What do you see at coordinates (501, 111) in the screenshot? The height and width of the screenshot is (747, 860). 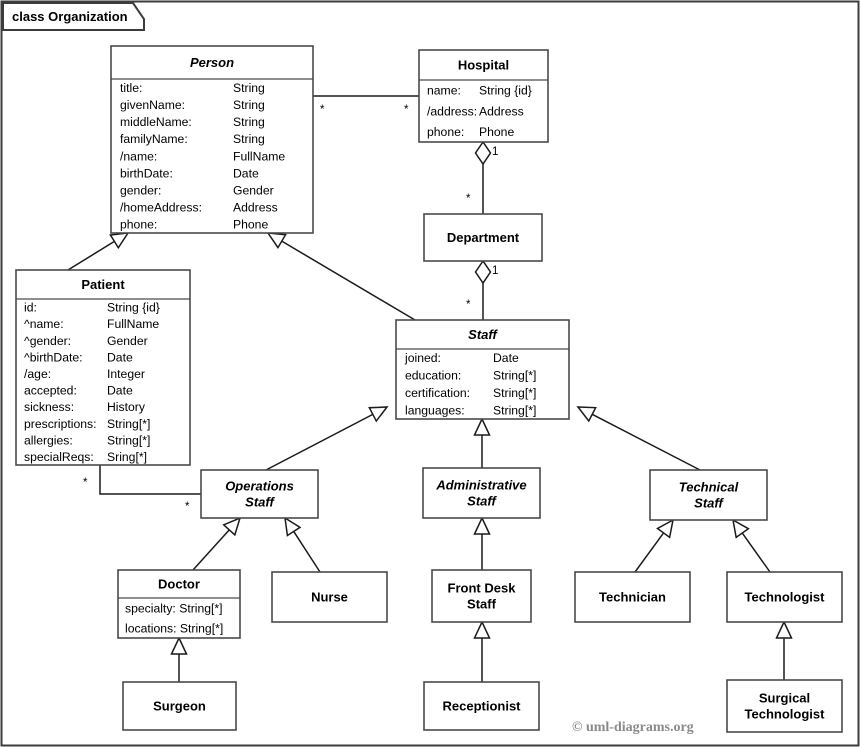 I see `class-attribute-type-hospital-1: Address` at bounding box center [501, 111].